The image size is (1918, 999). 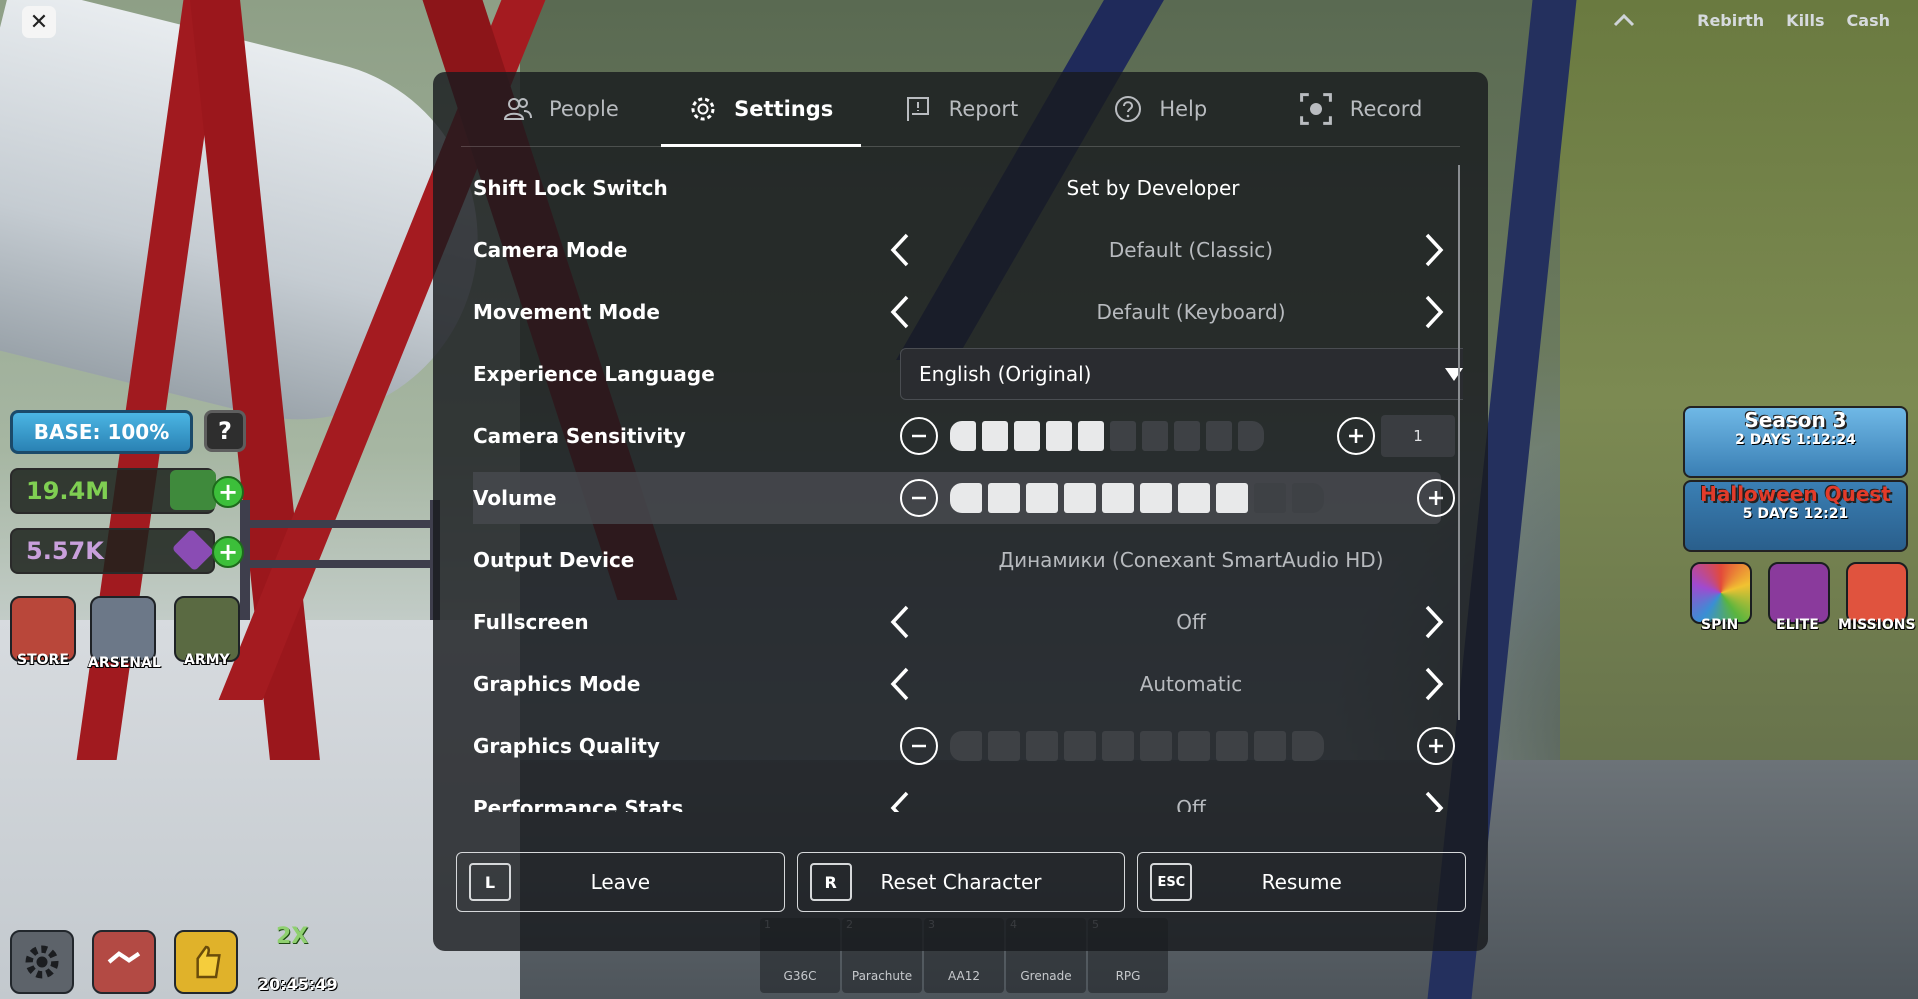 What do you see at coordinates (917, 109) in the screenshot?
I see `flag-icon` at bounding box center [917, 109].